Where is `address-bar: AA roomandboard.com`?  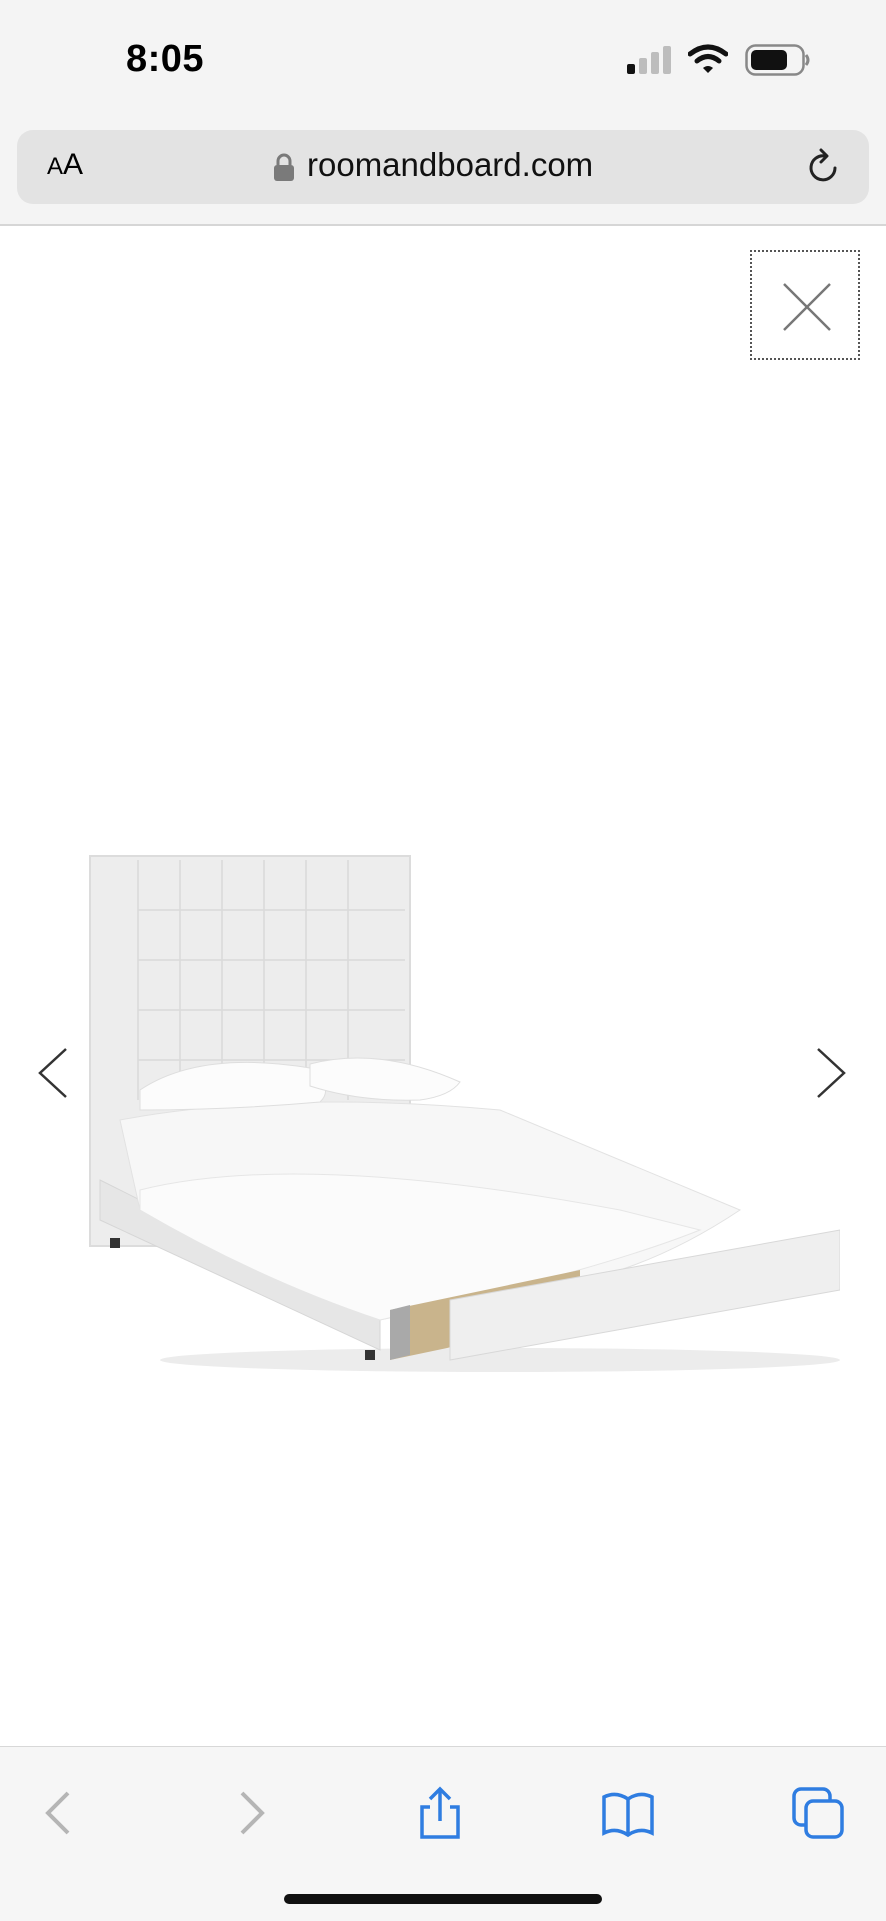
address-bar: AA roomandboard.com is located at coordinates (443, 167).